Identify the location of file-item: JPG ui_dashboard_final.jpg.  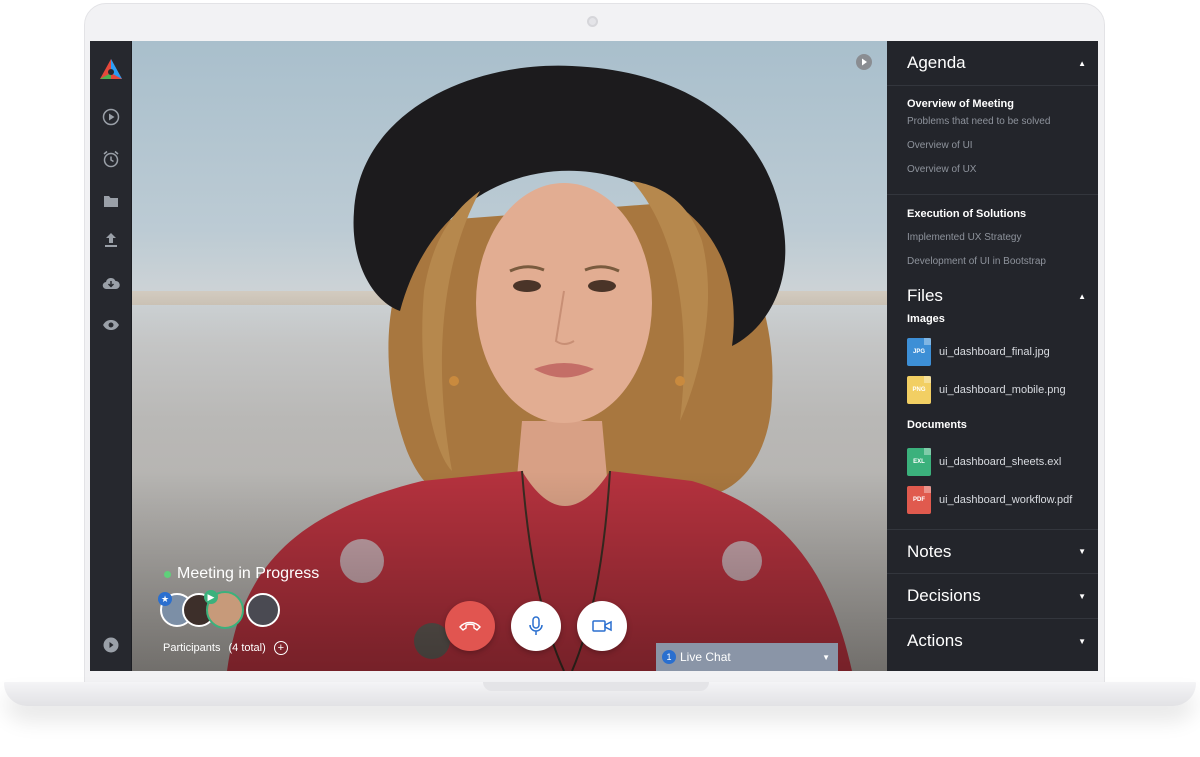
(992, 352).